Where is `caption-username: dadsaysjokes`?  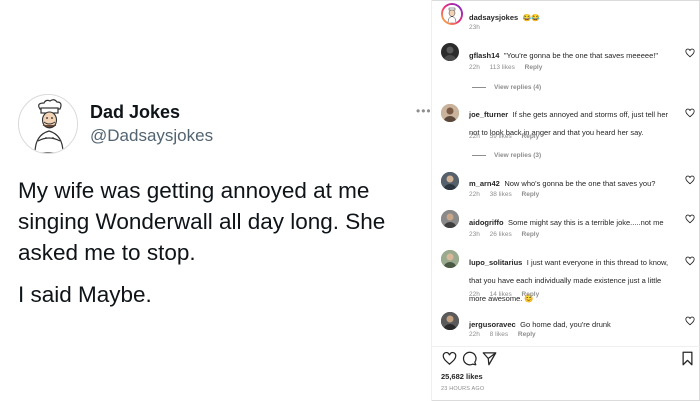 caption-username: dadsaysjokes is located at coordinates (493, 17).